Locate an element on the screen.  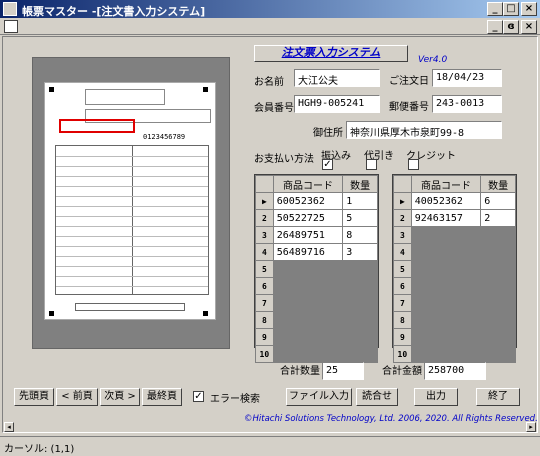
table-row: 4 is located at coordinates (454, 252).